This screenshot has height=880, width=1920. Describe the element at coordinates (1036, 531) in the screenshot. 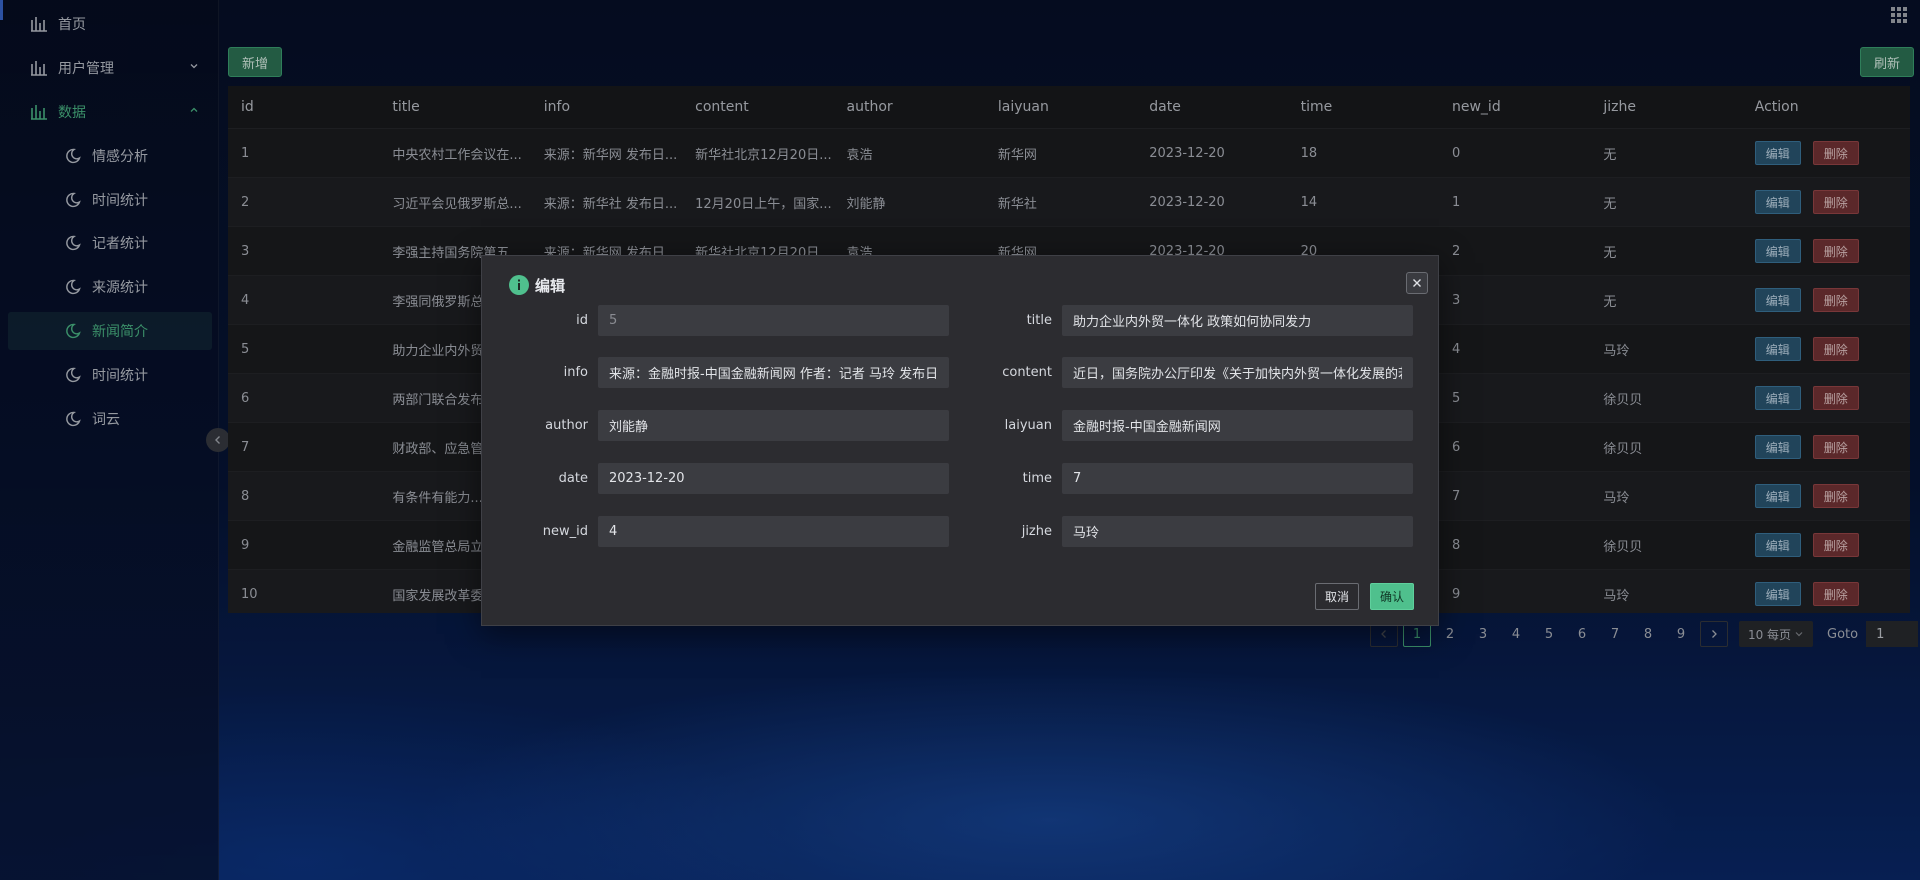

I see `field-label-jizhe: jizhe` at that location.